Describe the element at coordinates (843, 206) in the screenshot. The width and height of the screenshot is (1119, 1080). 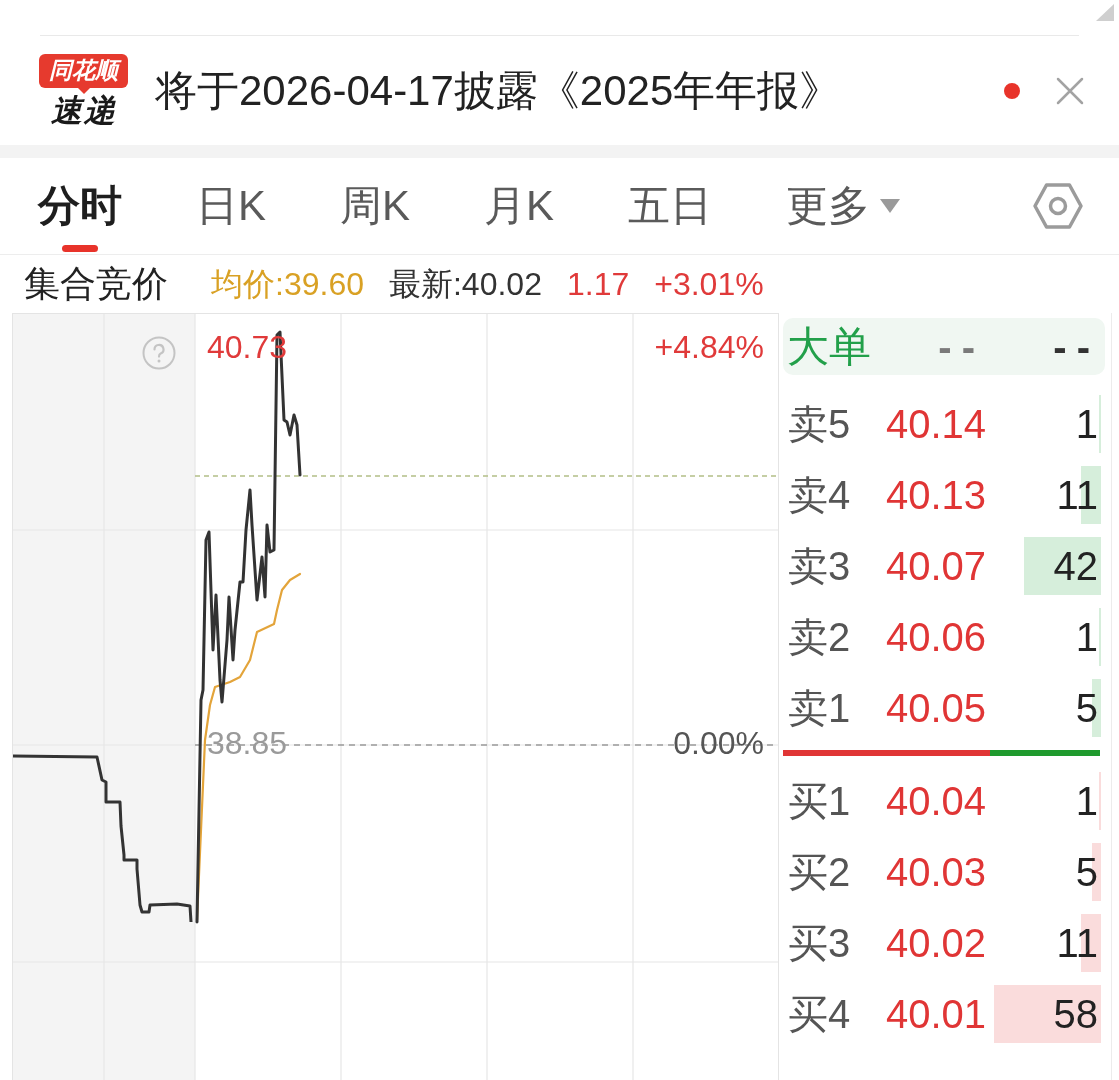
I see `tab: 更多` at that location.